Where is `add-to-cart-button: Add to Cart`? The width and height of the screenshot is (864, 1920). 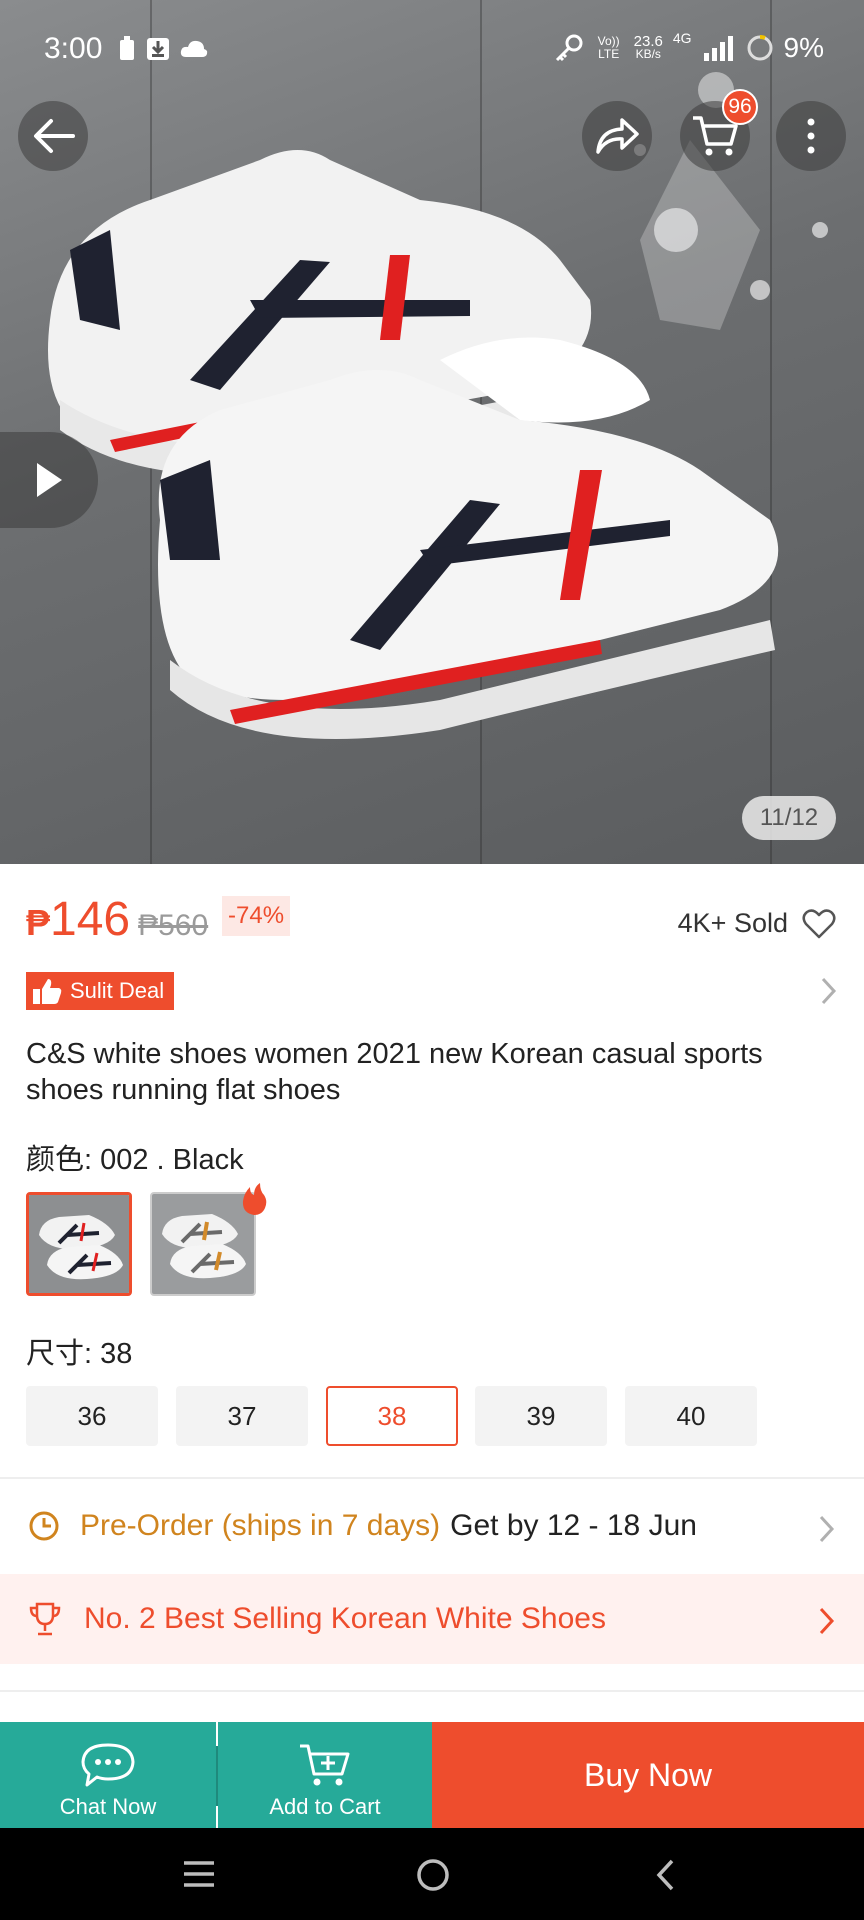 add-to-cart-button: Add to Cart is located at coordinates (325, 1775).